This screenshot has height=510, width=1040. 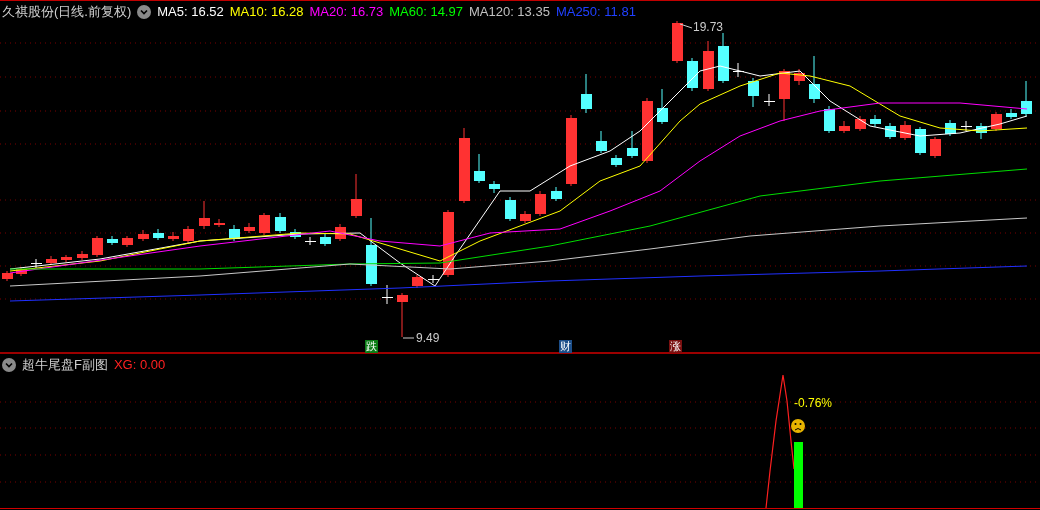 What do you see at coordinates (708, 27) in the screenshot?
I see `price-label: 19.73` at bounding box center [708, 27].